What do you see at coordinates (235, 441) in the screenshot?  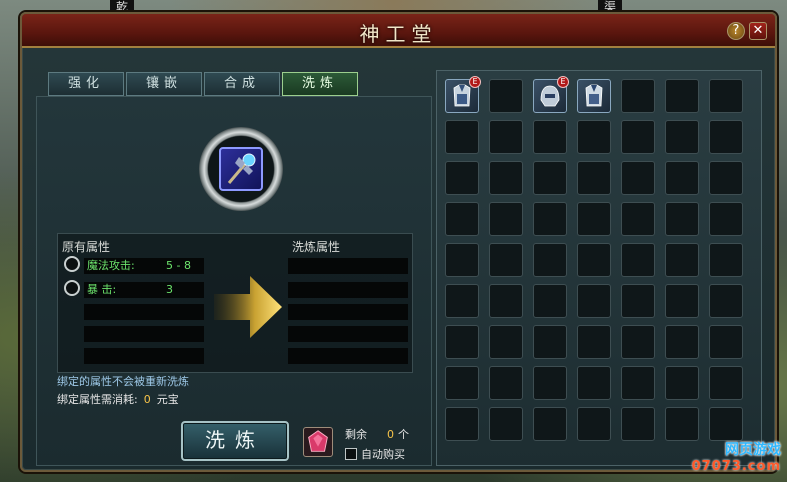 I see `refine-button: 洗炼` at bounding box center [235, 441].